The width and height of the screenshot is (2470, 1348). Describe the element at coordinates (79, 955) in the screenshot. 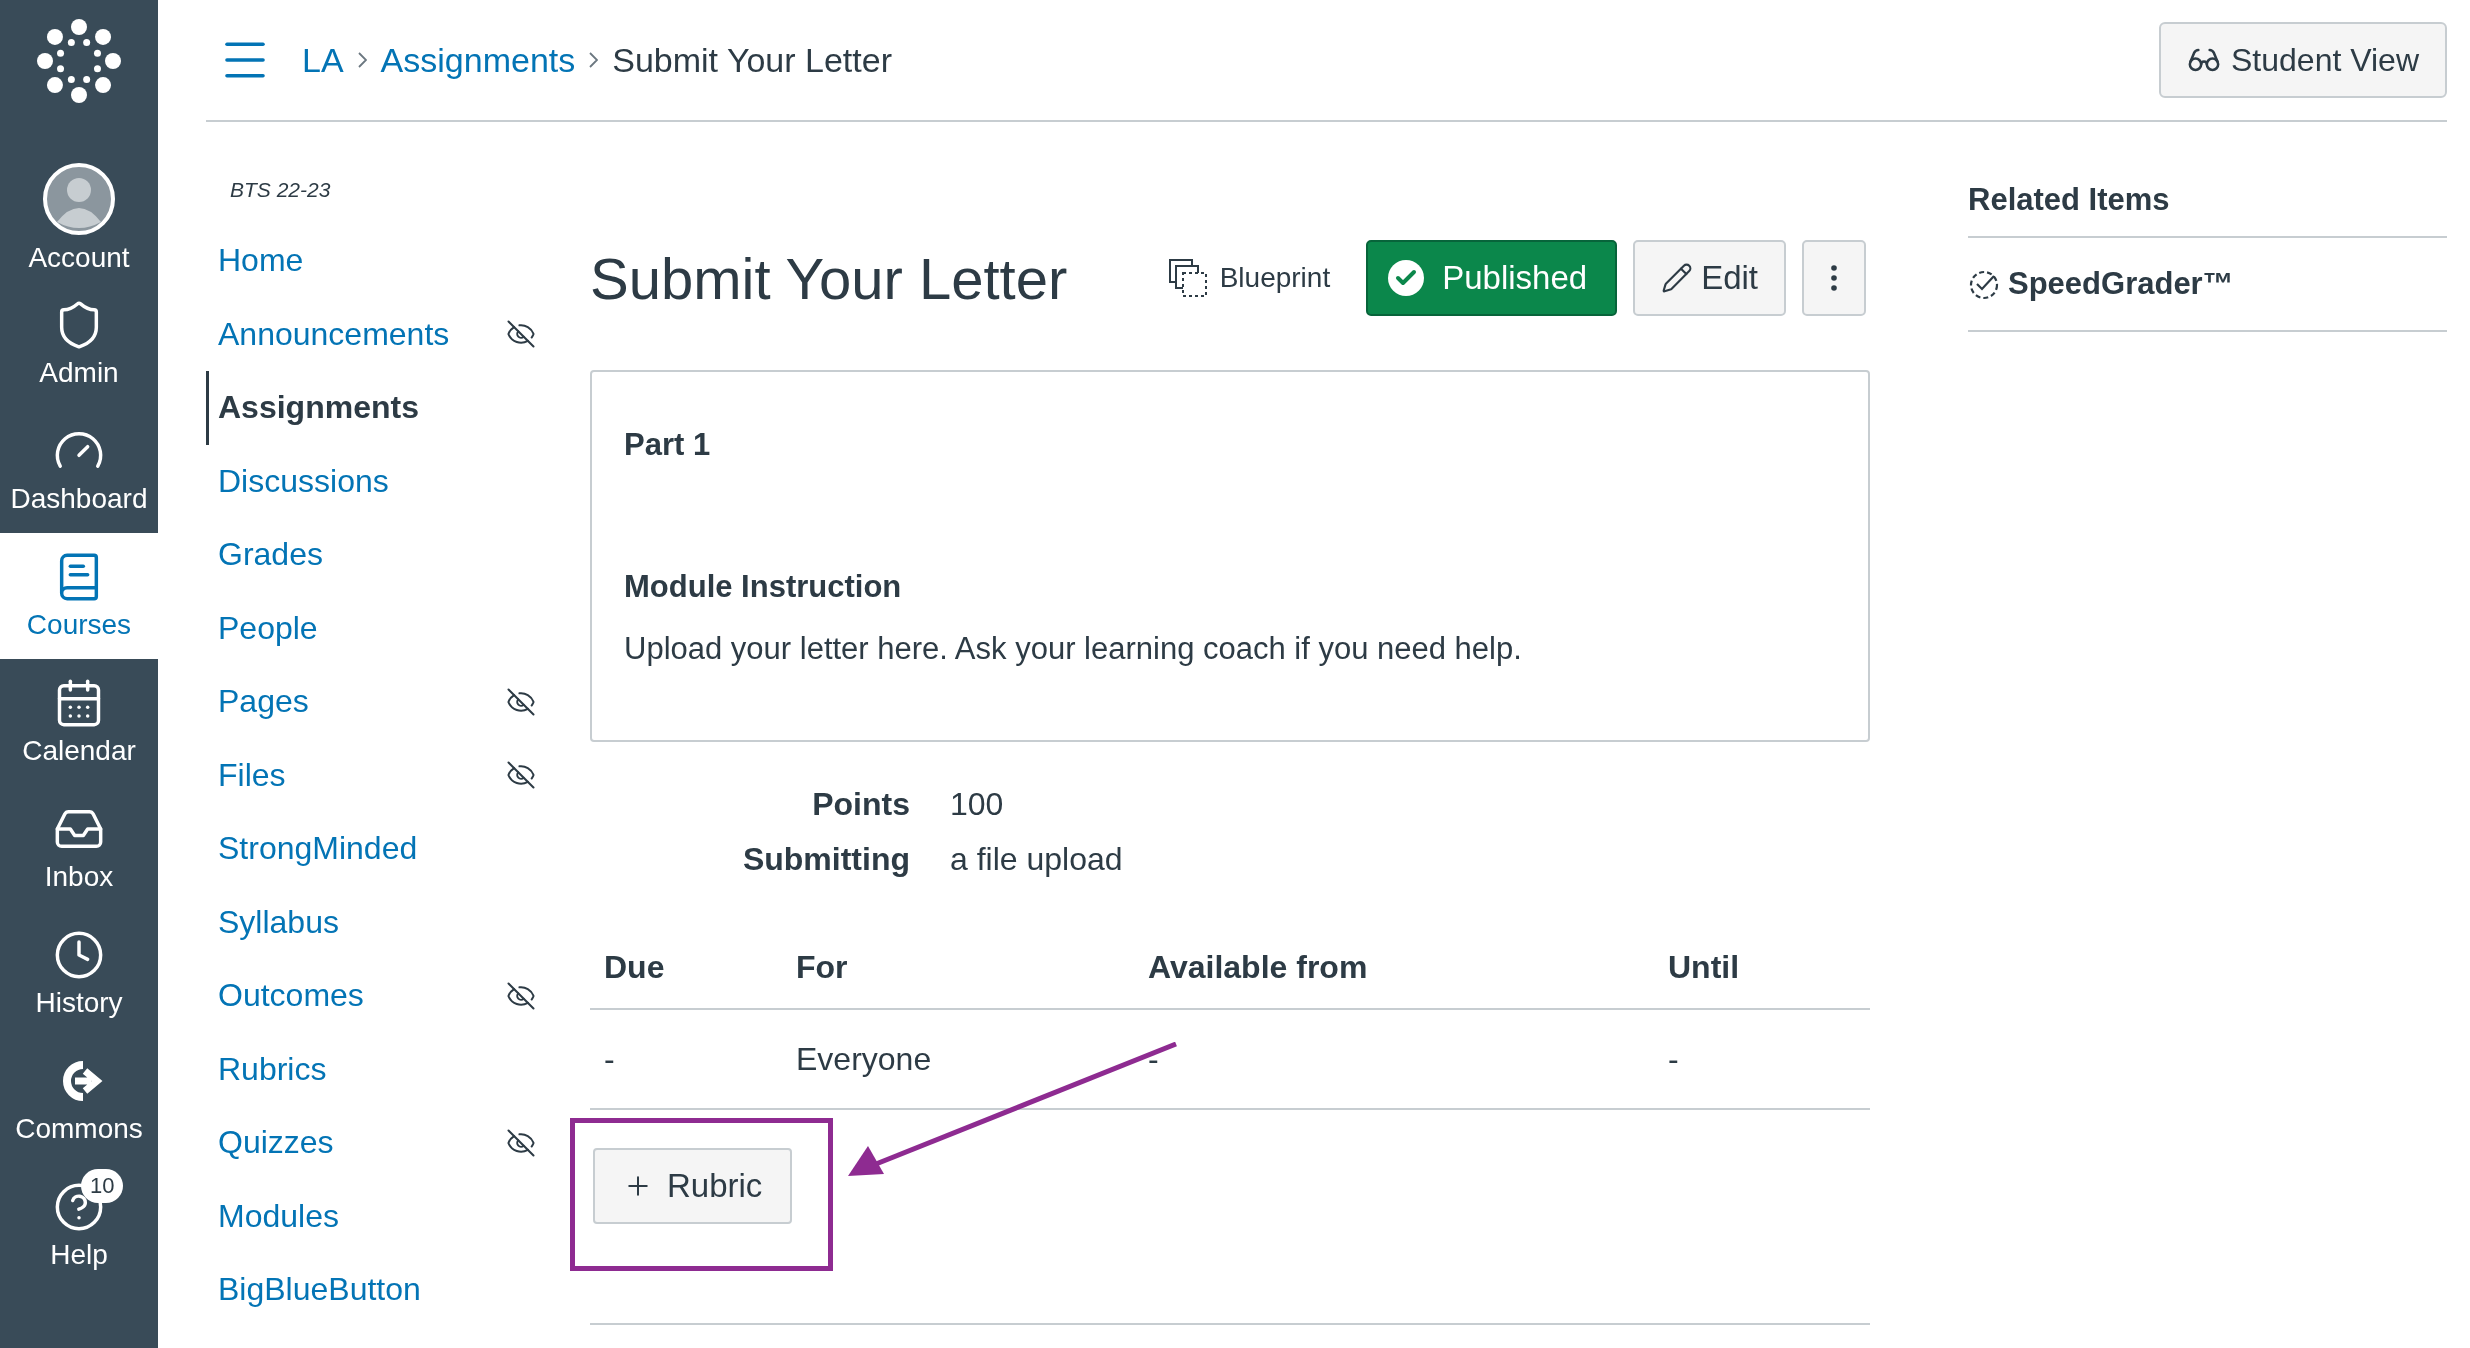

I see `clock-icon` at that location.